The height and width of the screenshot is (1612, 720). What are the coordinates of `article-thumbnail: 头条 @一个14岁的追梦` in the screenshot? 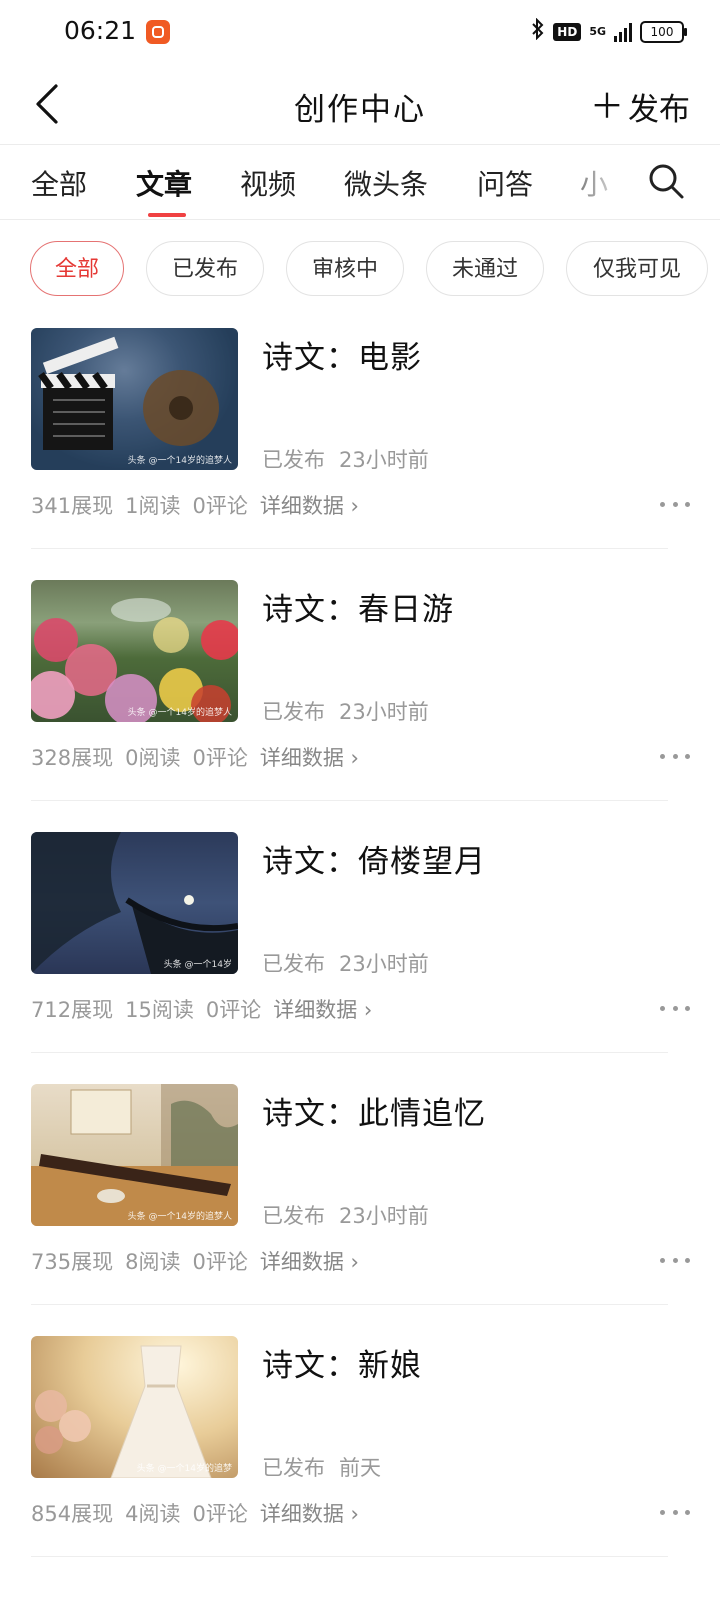 It's located at (134, 1407).